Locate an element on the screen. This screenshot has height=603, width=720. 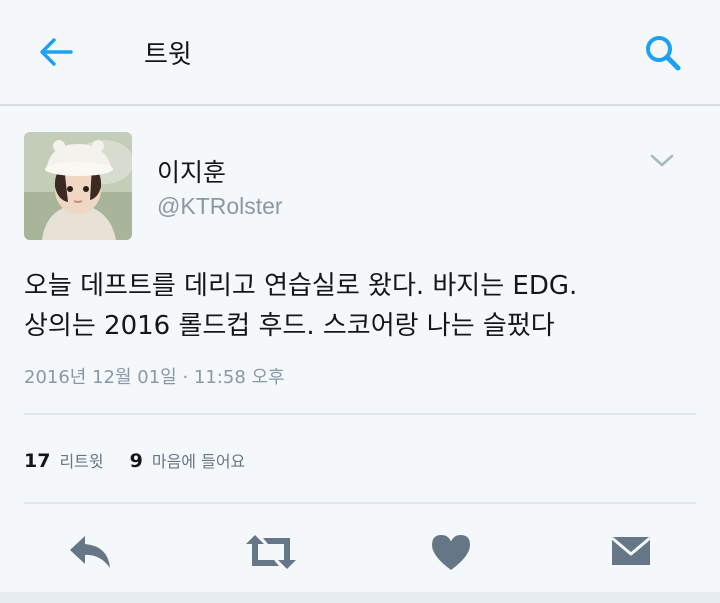
like-button is located at coordinates (451, 552).